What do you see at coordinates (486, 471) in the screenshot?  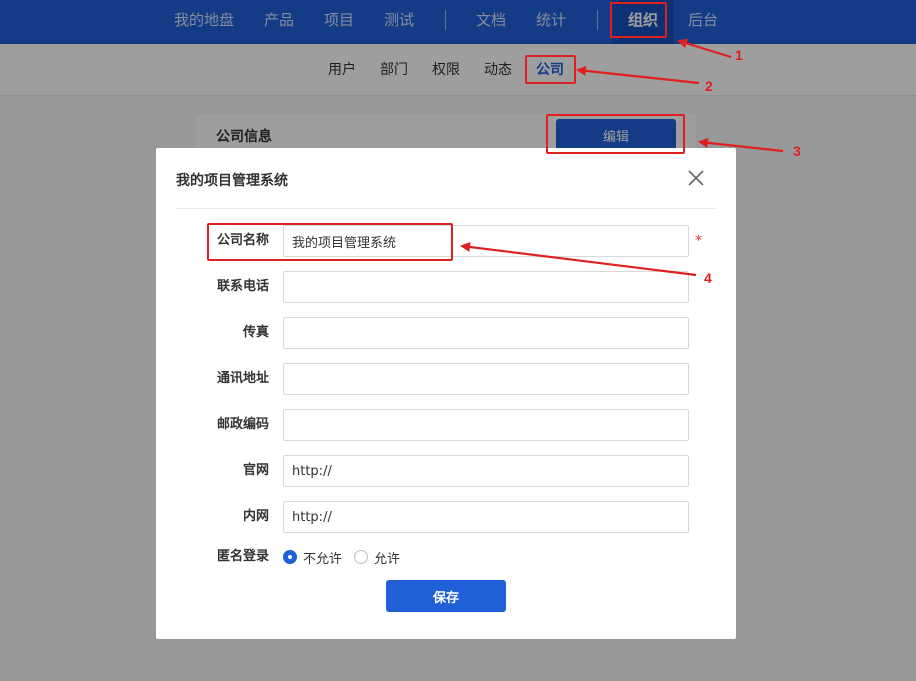 I see `website-input` at bounding box center [486, 471].